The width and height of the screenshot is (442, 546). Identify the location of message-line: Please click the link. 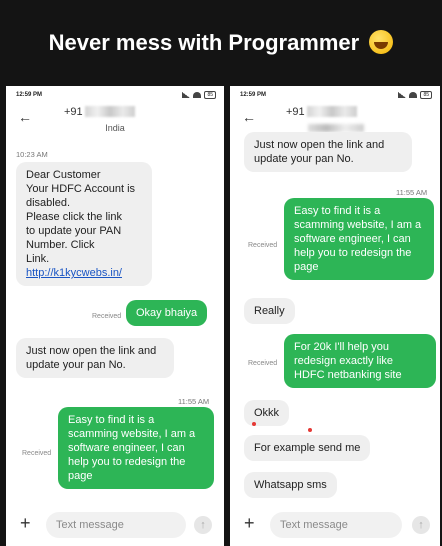
(74, 217).